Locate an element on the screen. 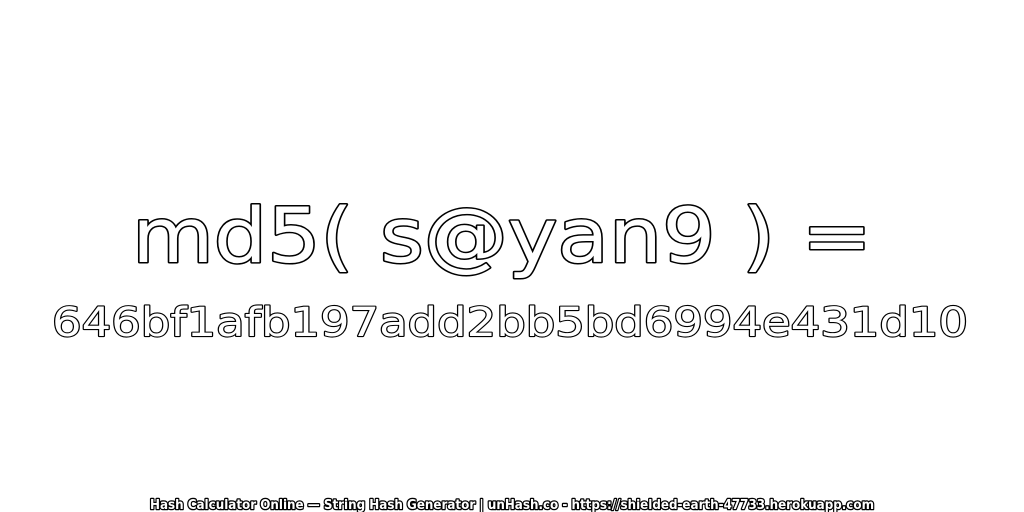 The width and height of the screenshot is (1024, 512). title-text: md5( s@yan9 ) = is located at coordinates (502, 235).